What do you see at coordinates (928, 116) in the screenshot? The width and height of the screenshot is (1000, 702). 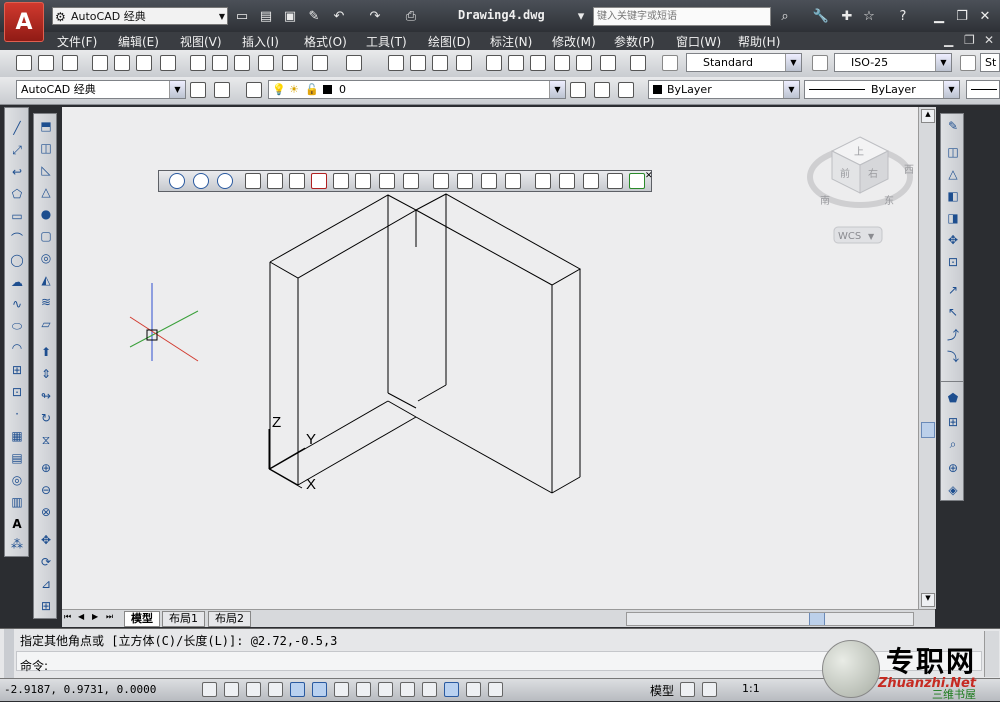 I see `scroll-up-icon: ▲` at bounding box center [928, 116].